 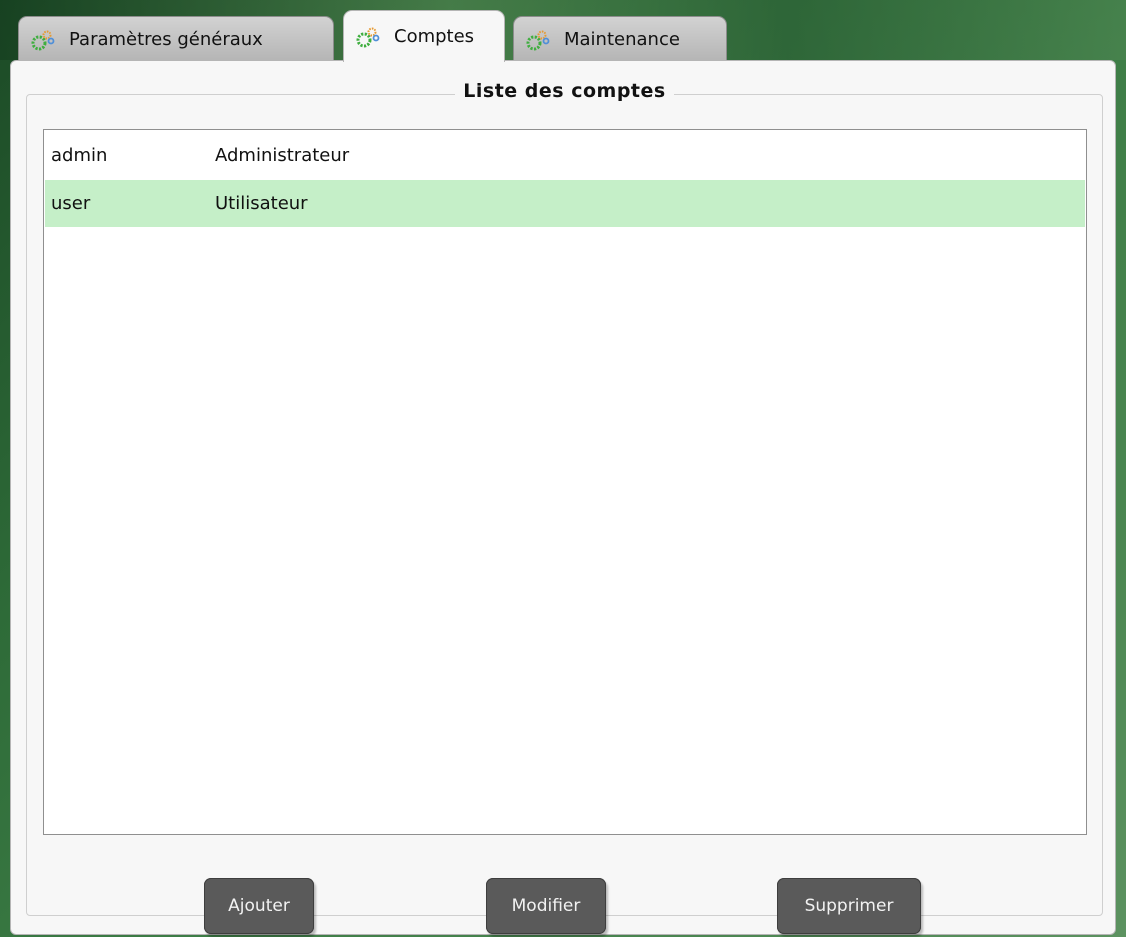 I want to click on tab-label: Maintenance, so click(x=622, y=39).